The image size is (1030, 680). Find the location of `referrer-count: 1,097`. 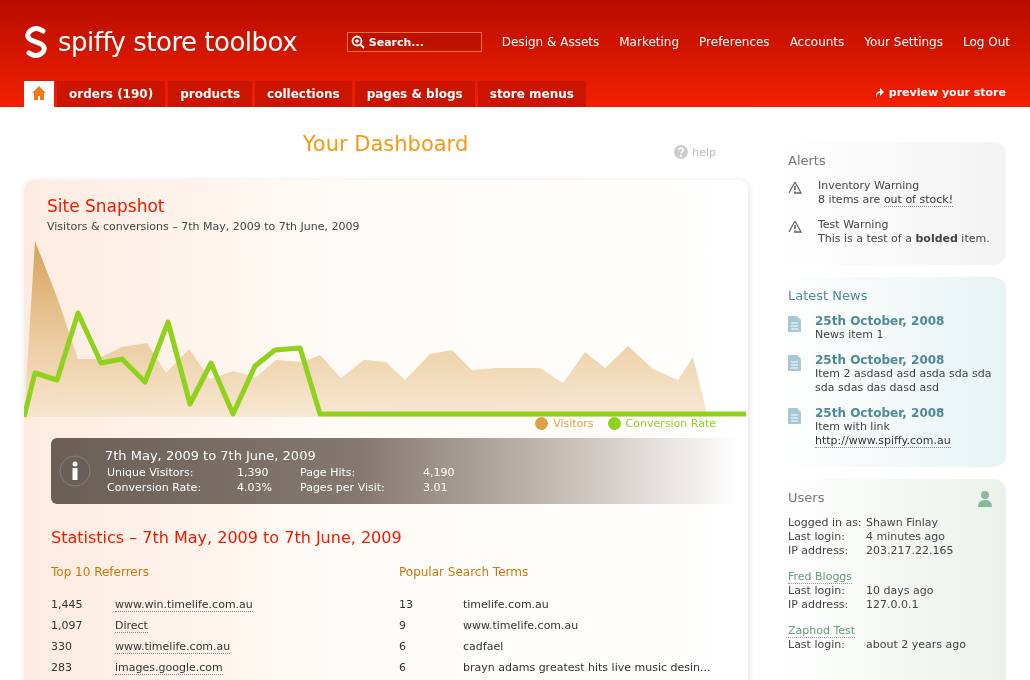

referrer-count: 1,097 is located at coordinates (67, 625).